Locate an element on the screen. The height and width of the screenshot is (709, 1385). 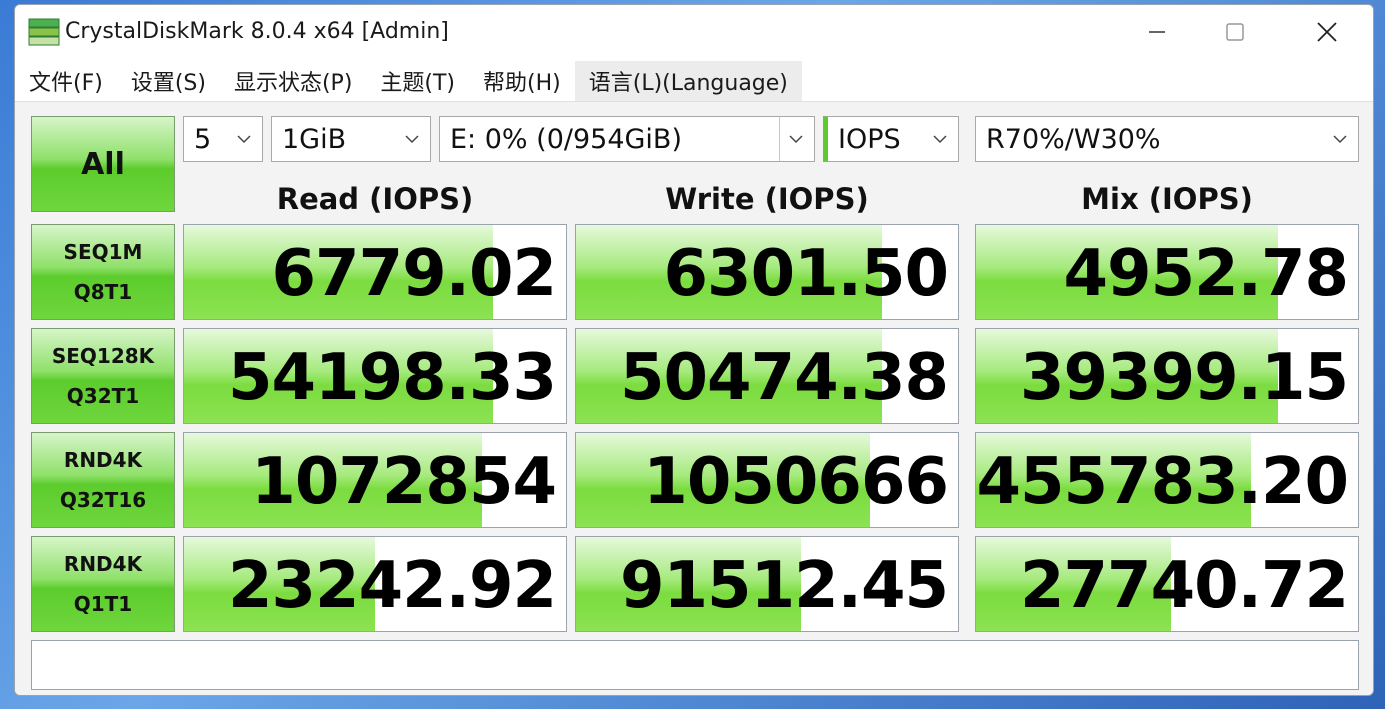
test-button-rnd4k-q1t1: RND4K Q1T1 is located at coordinates (103, 584).